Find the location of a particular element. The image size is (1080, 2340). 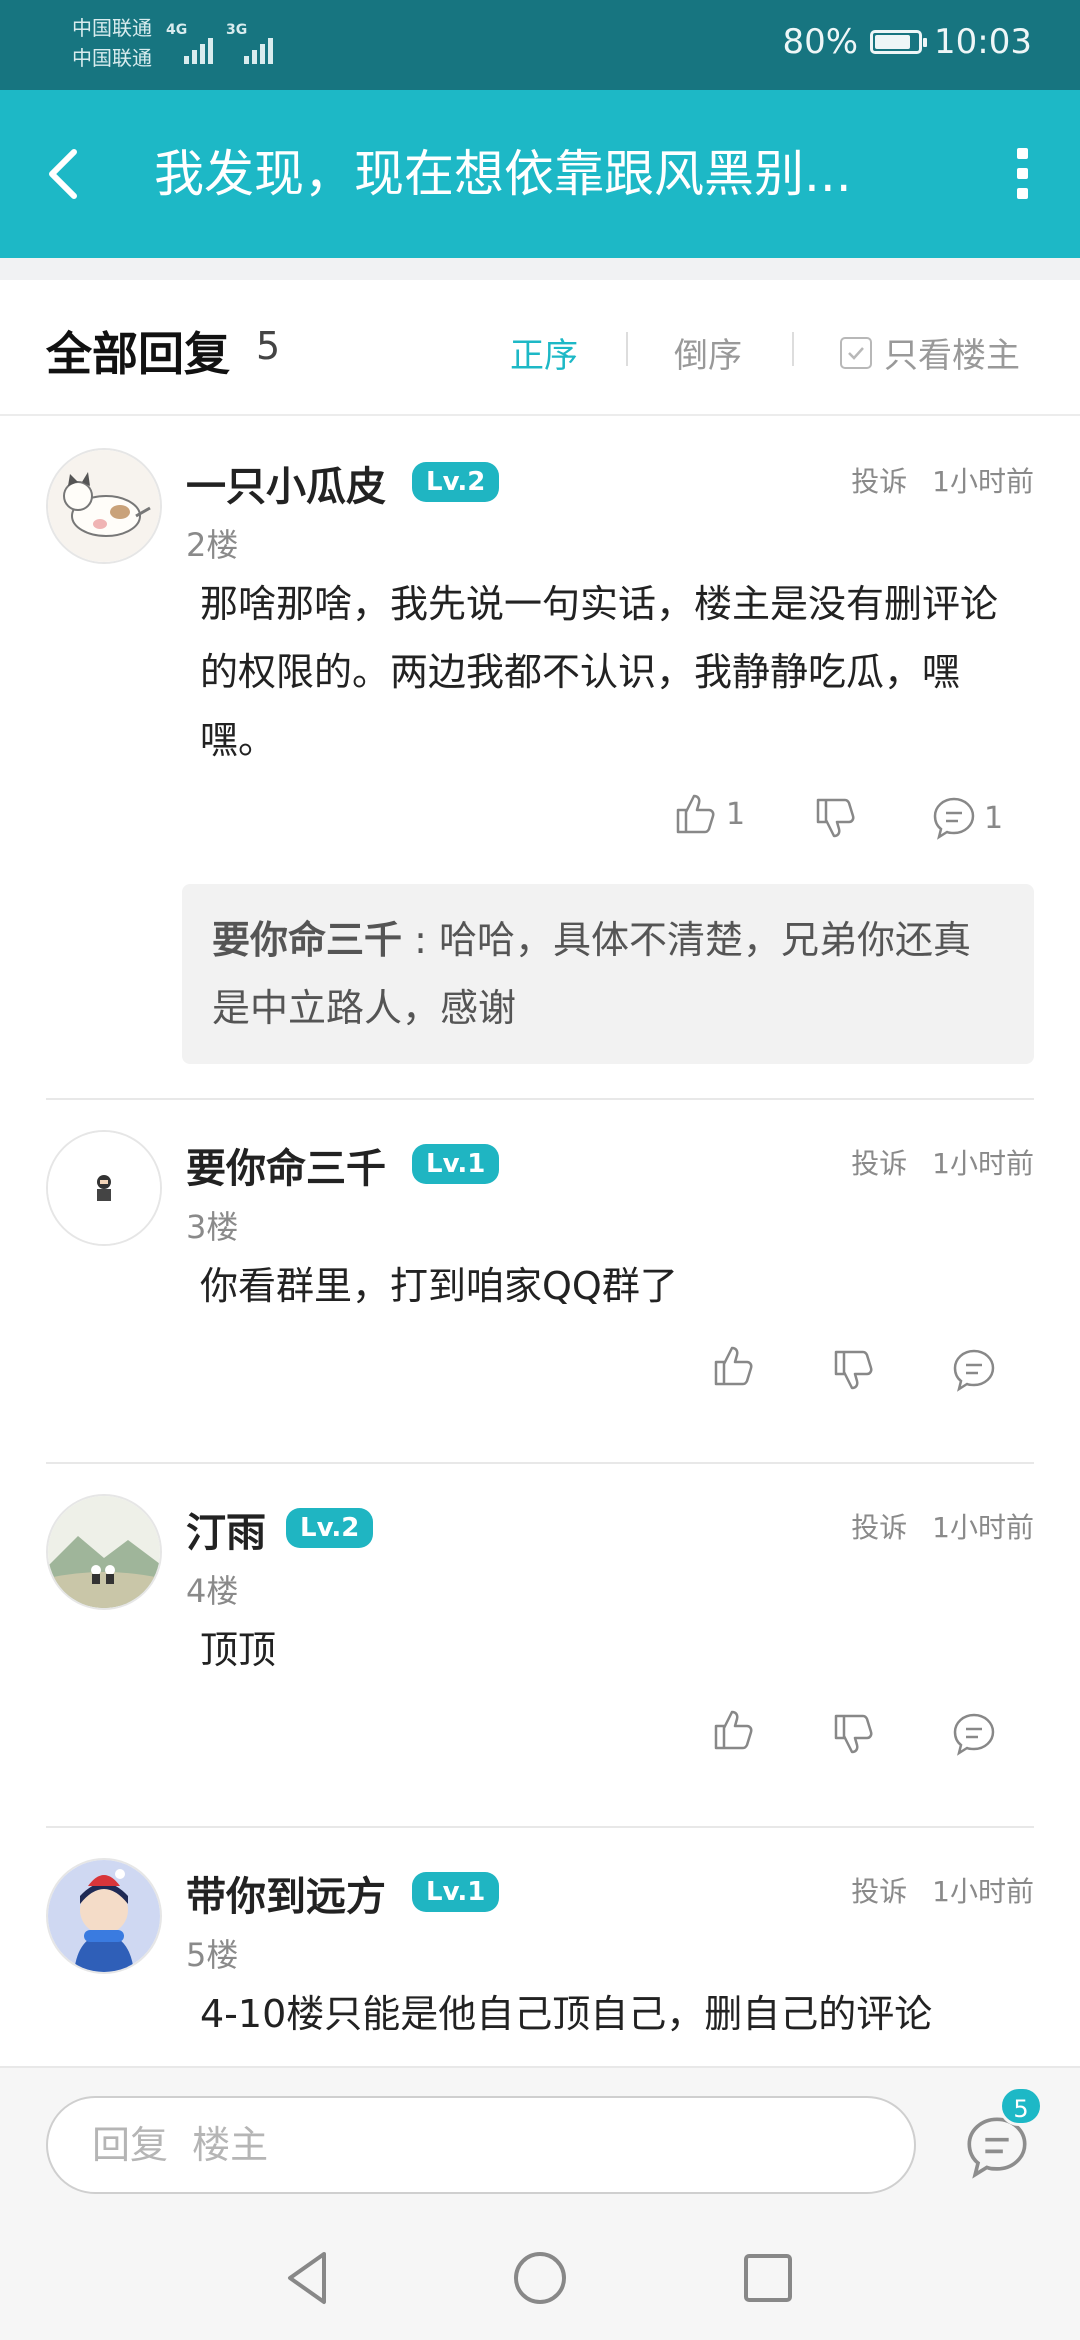

section-gap is located at coordinates (540, 269).